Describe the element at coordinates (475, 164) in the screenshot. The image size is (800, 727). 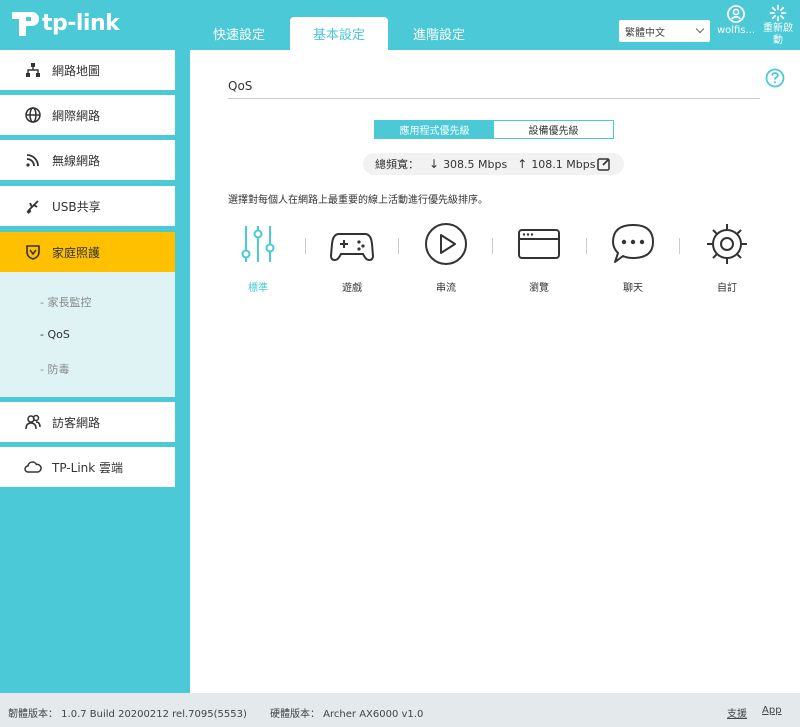
I see `download-speed: 308.5 Mbps` at that location.